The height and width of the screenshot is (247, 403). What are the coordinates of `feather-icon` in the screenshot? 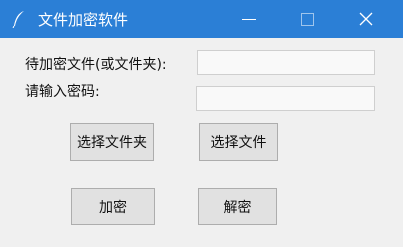 It's located at (18, 19).